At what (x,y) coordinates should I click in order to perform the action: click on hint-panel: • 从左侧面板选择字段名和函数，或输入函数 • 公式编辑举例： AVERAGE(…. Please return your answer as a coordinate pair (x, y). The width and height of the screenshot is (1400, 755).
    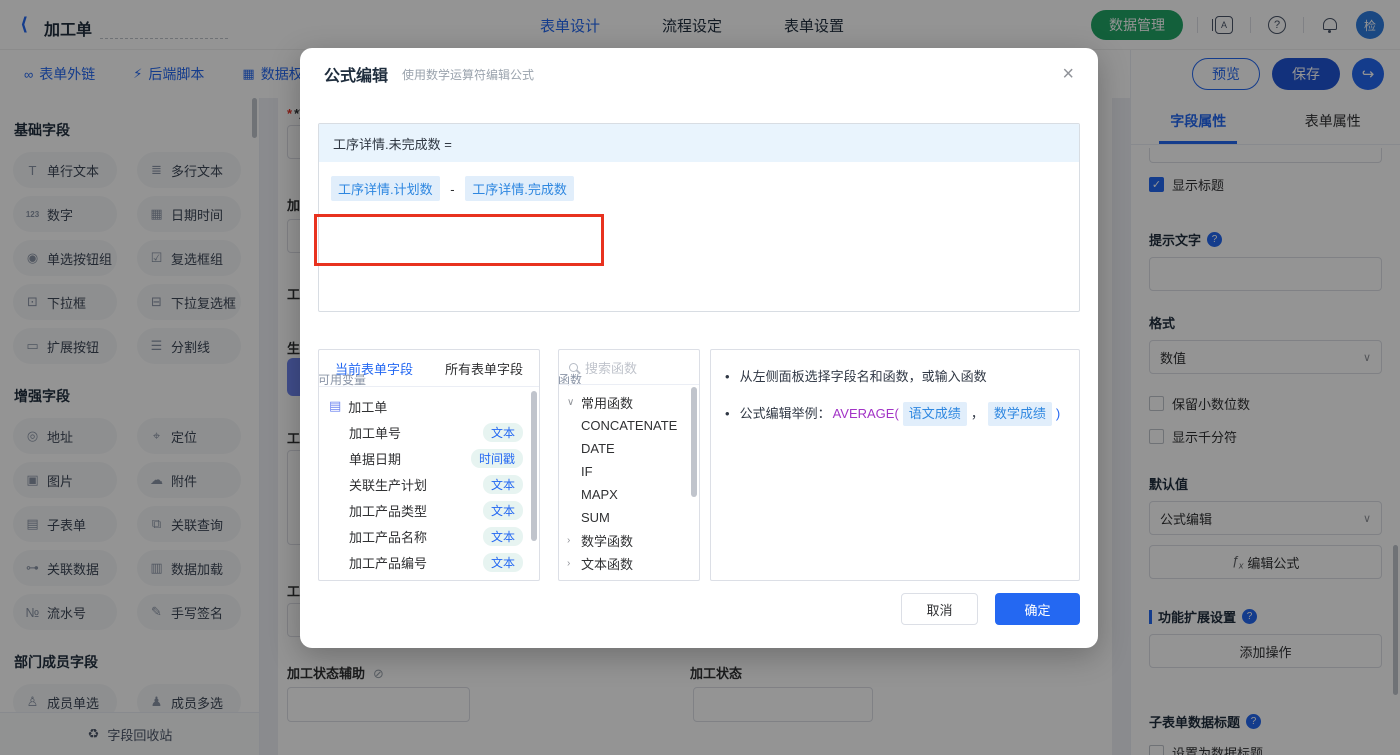
    Looking at the image, I should click on (895, 465).